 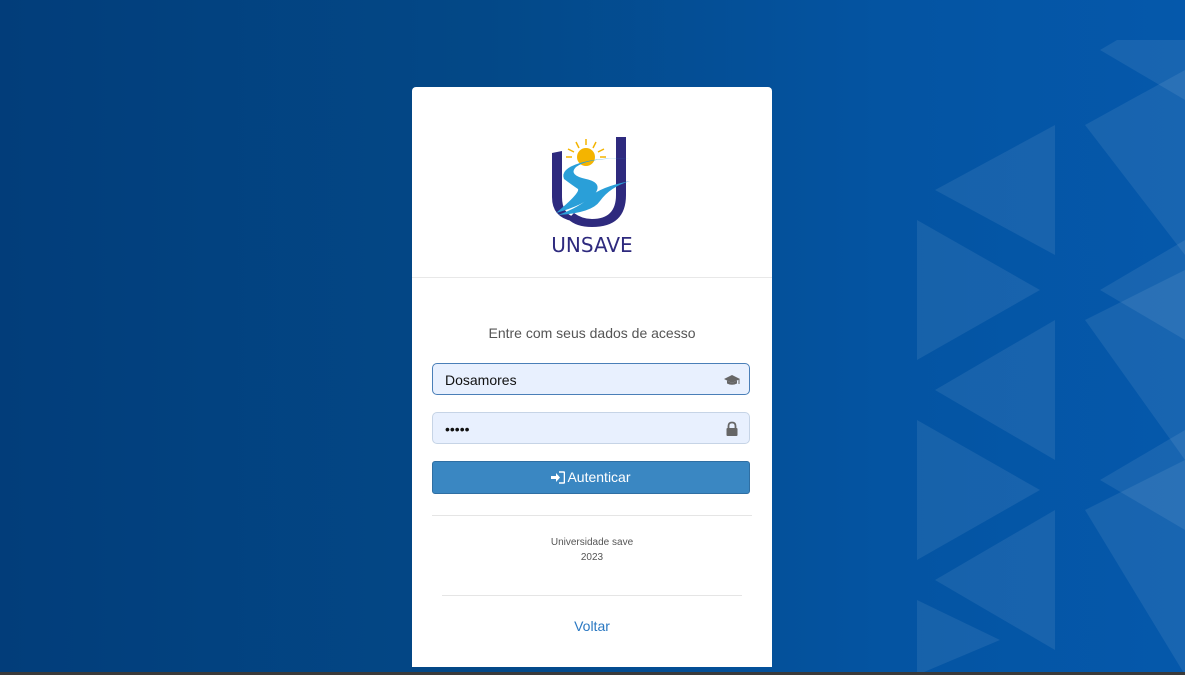 I want to click on password-input, so click(x=580, y=429).